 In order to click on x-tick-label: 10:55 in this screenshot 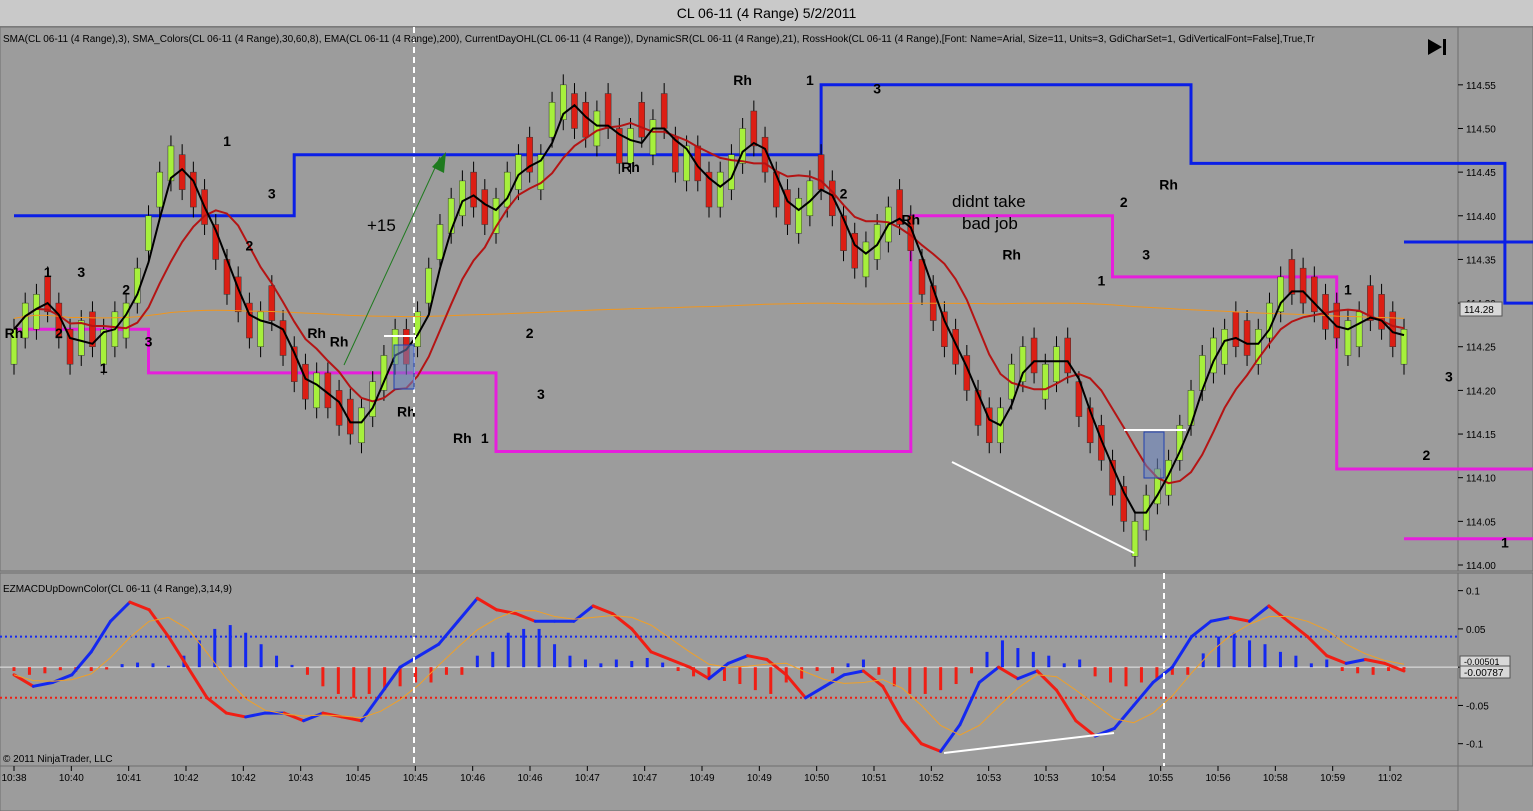, I will do `click(1160, 778)`.